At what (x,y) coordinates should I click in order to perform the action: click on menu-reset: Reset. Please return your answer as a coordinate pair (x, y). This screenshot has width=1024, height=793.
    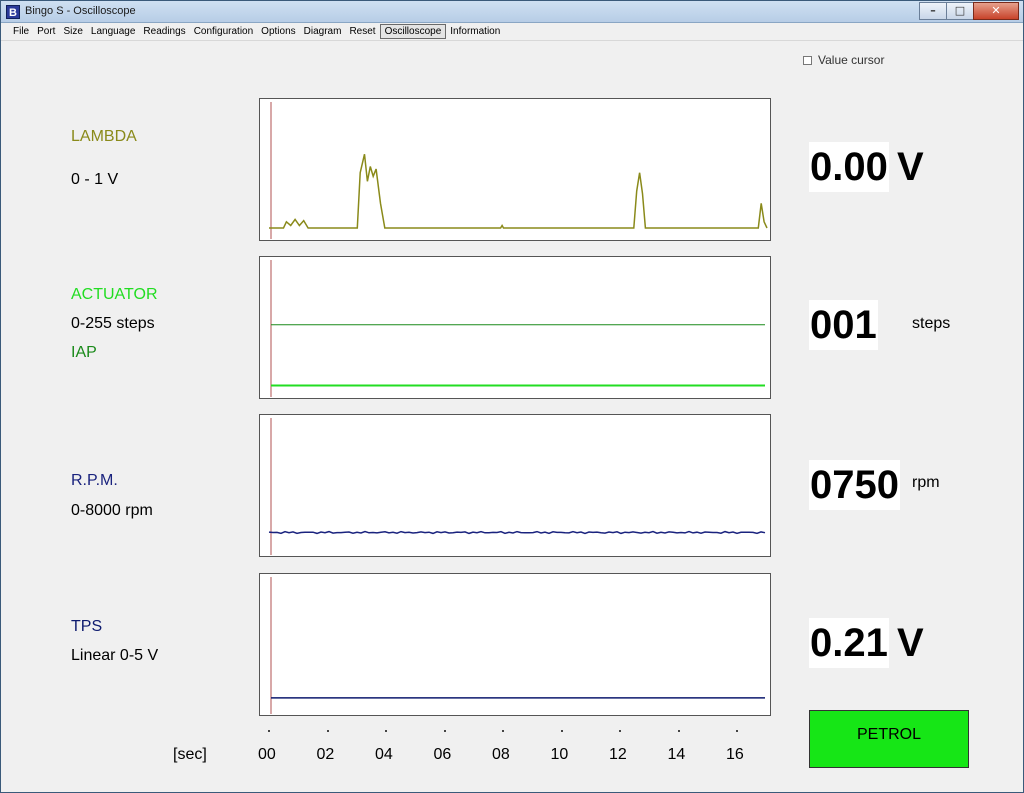
    Looking at the image, I should click on (362, 31).